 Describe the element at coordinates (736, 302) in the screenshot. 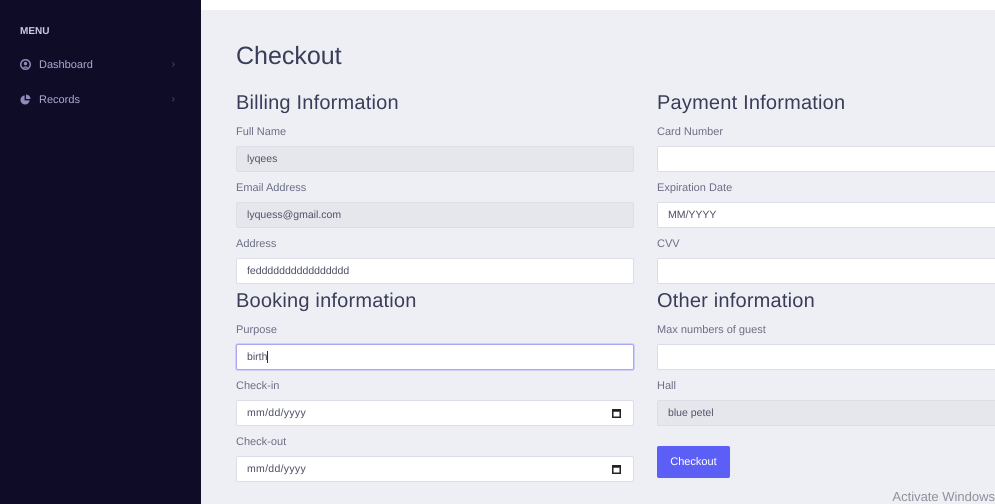

I see `section-heading: Other information` at that location.